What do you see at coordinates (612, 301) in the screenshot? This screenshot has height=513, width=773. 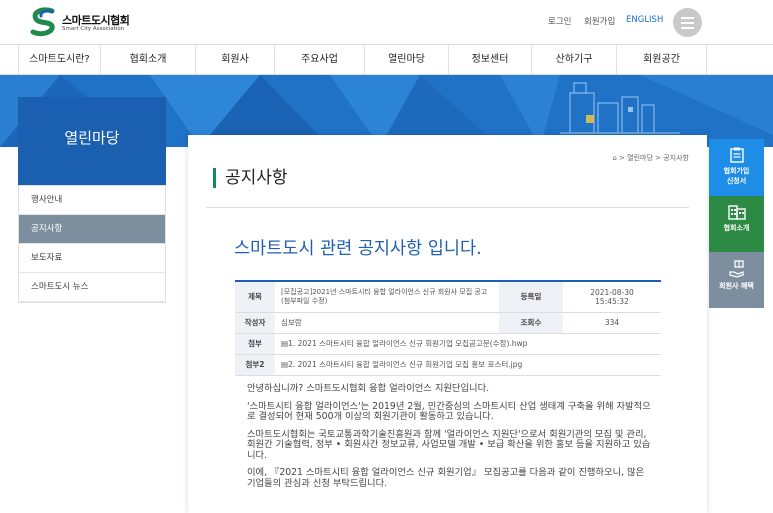 I see `post-date-time: 15:45:32` at bounding box center [612, 301].